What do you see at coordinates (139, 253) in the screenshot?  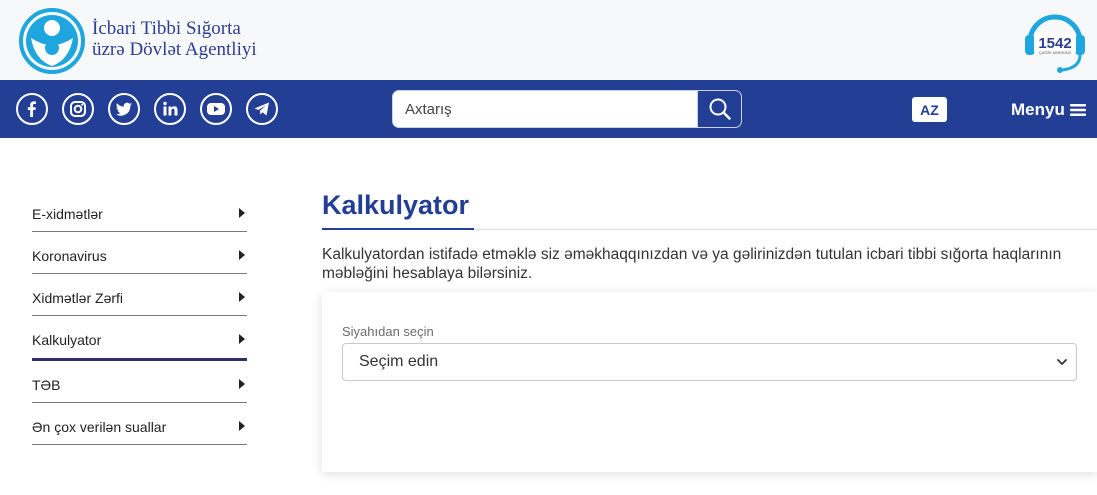 I see `sidebar-item-coronavirus: Koronavirus` at bounding box center [139, 253].